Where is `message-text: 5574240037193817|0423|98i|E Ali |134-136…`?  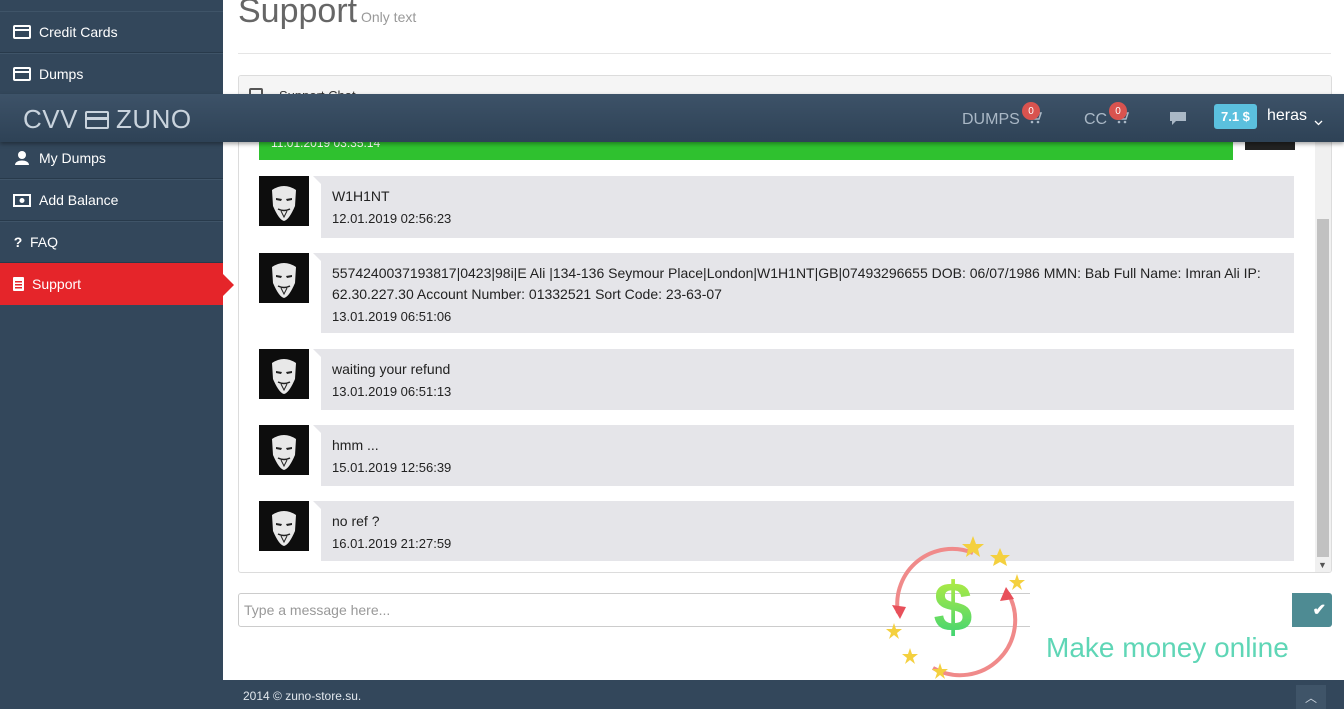 message-text: 5574240037193817|0423|98i|E Ali |134-136… is located at coordinates (796, 283).